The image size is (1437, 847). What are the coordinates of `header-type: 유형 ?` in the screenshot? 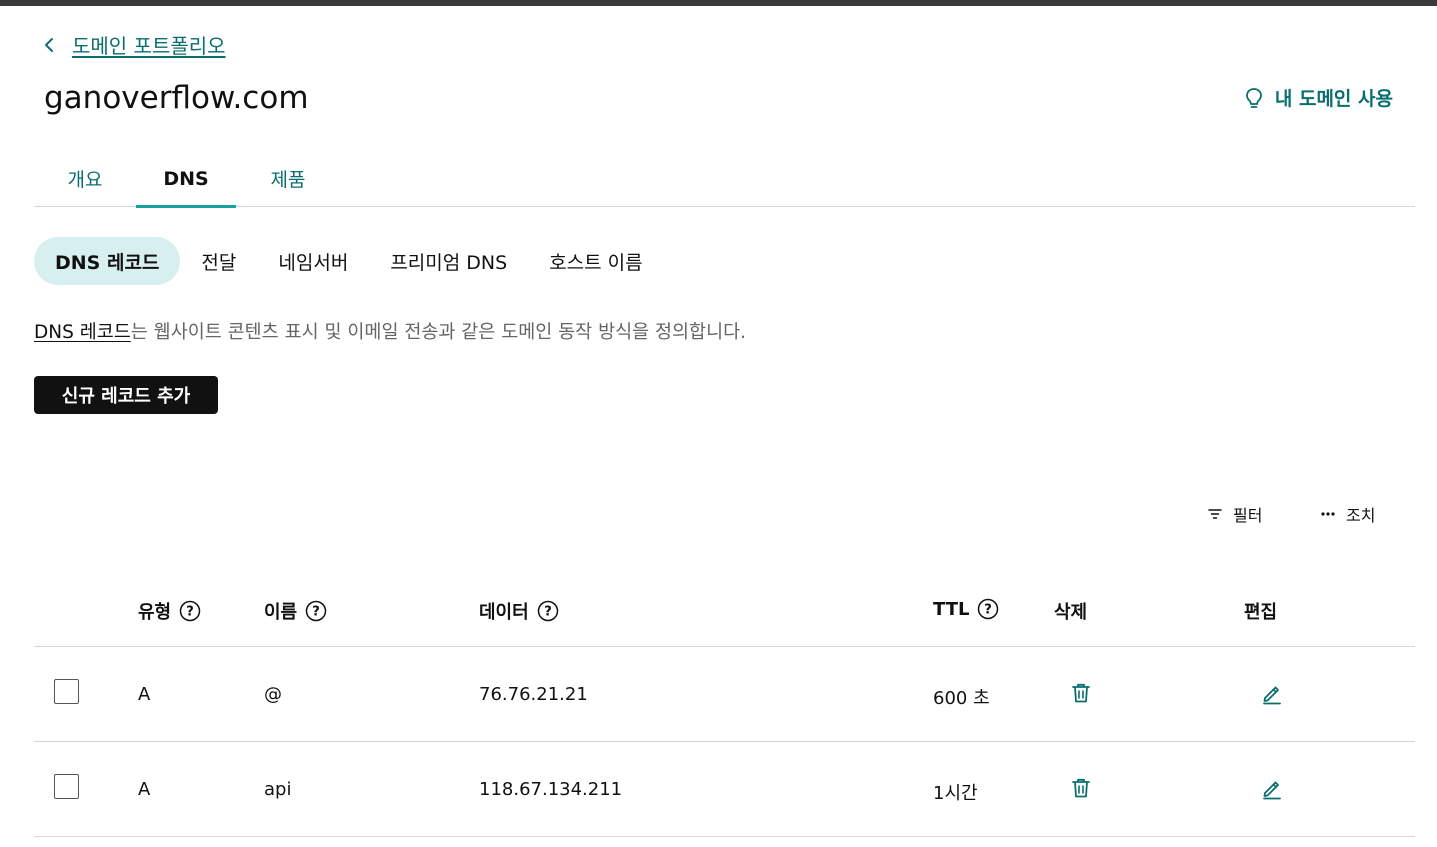 It's located at (169, 611).